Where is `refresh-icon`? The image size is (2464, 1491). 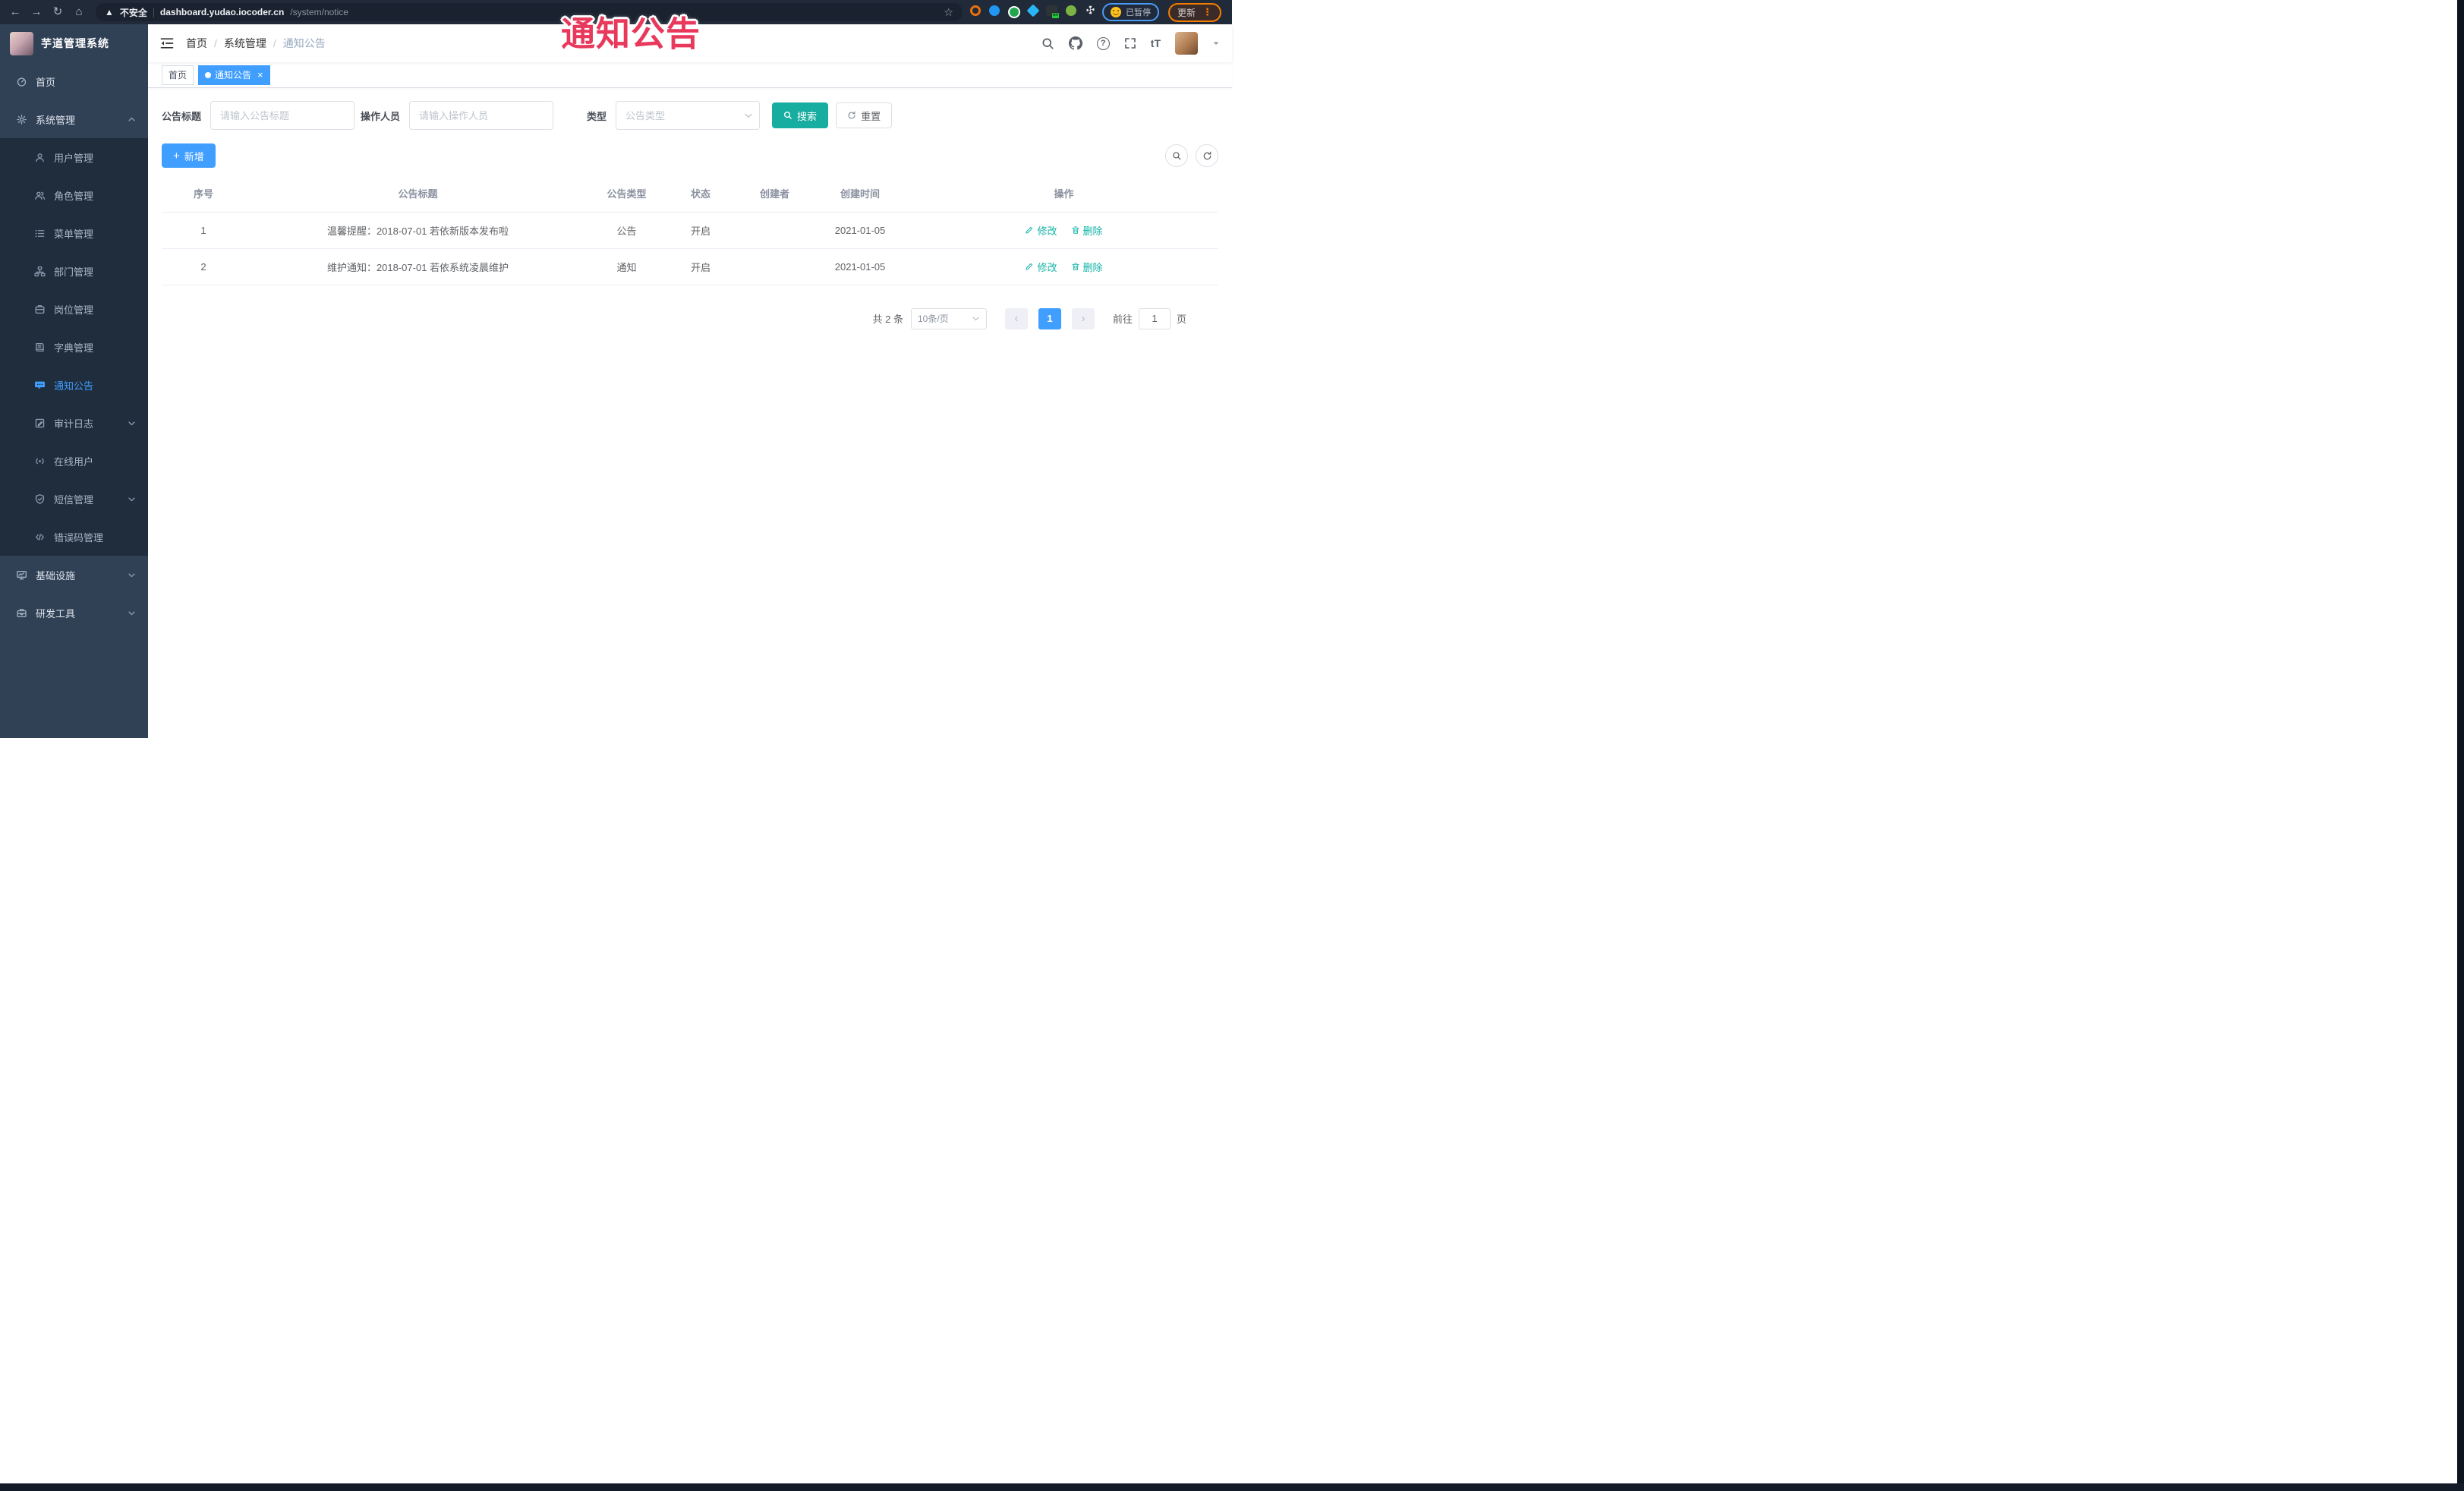
refresh-icon is located at coordinates (1207, 155).